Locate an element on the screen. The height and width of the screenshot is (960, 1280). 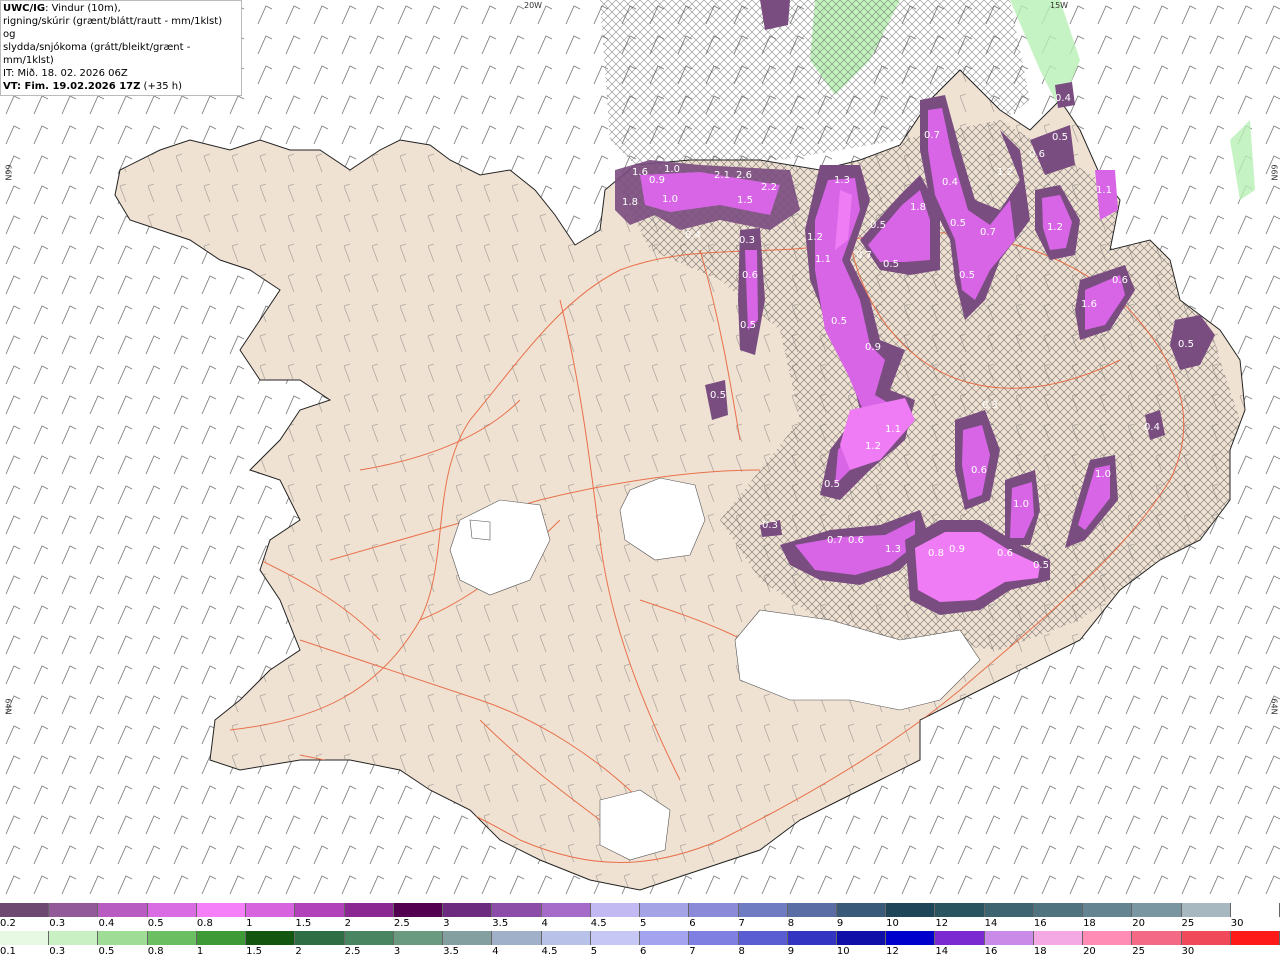
rain-color-scale is located at coordinates (640, 938).